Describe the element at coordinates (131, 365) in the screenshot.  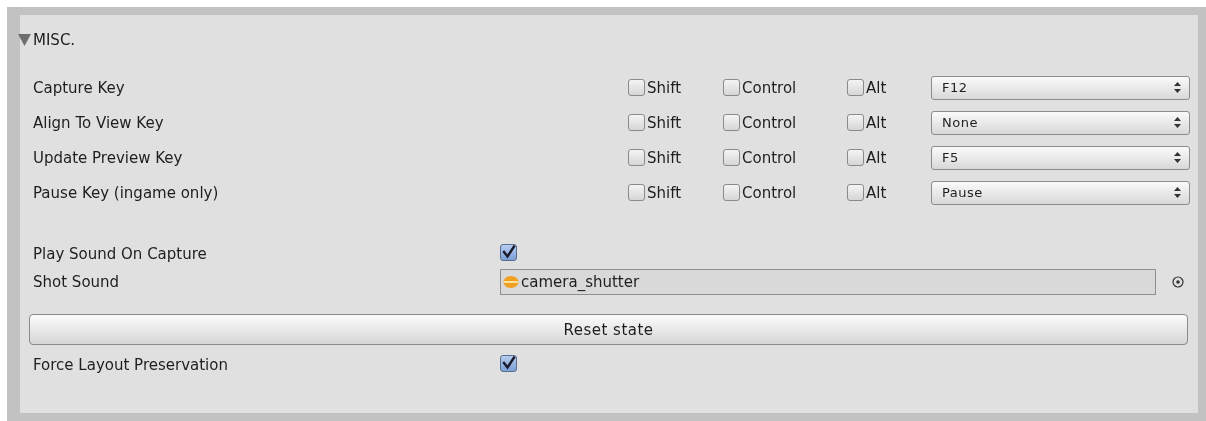
I see `field-label: Force Layout Preservation` at that location.